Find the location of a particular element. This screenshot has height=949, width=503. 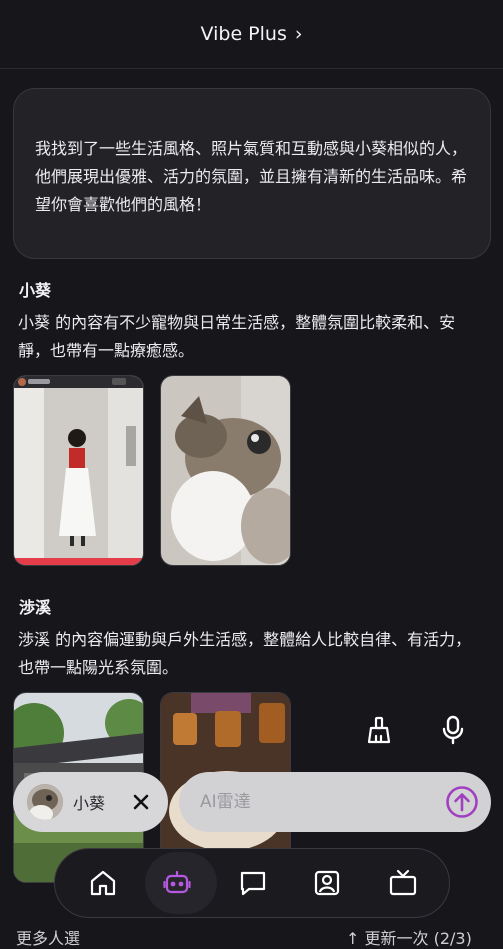

nav-chat is located at coordinates (253, 883).